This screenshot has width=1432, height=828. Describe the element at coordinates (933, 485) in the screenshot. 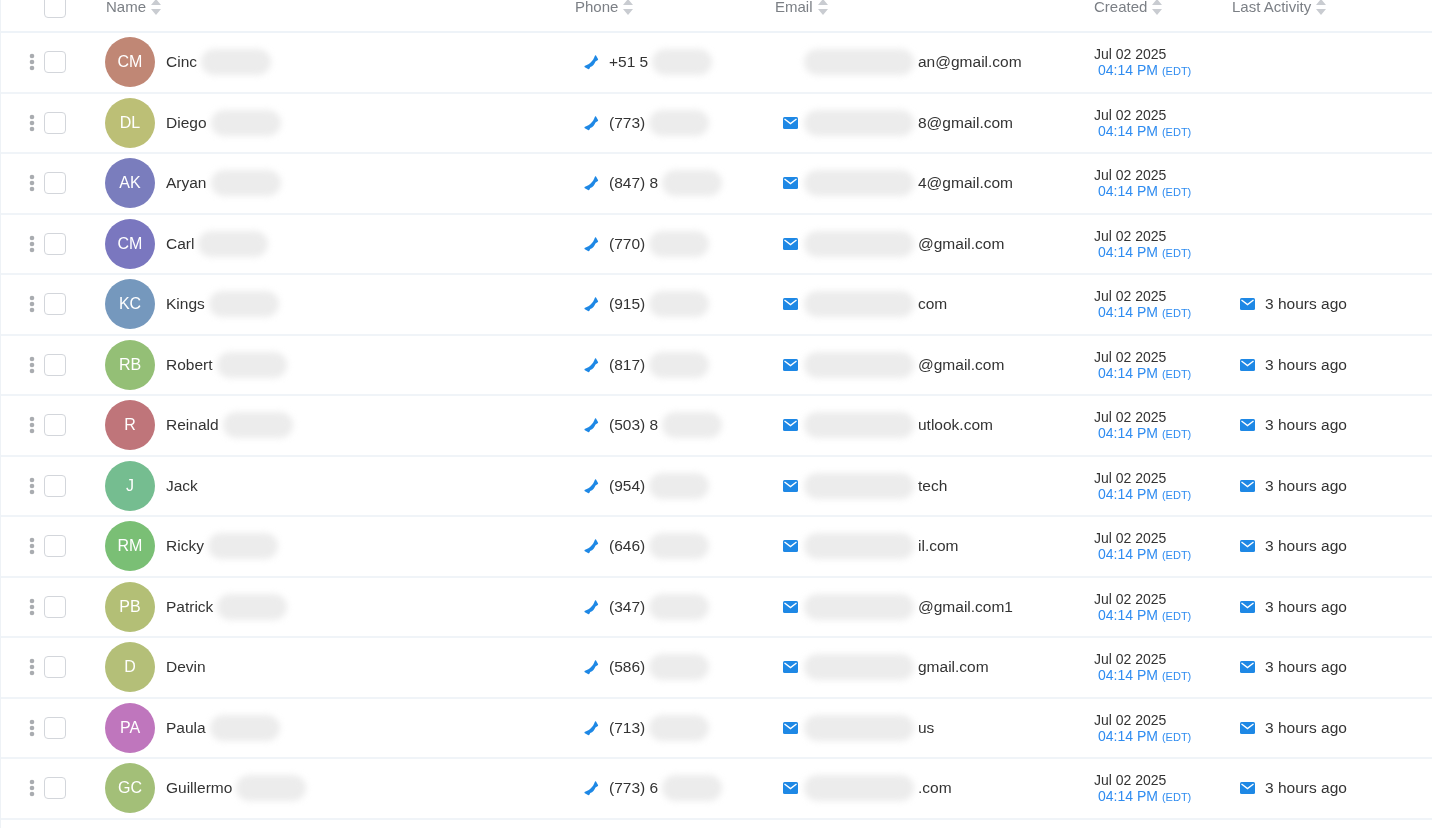

I see `email-address: tech` at that location.